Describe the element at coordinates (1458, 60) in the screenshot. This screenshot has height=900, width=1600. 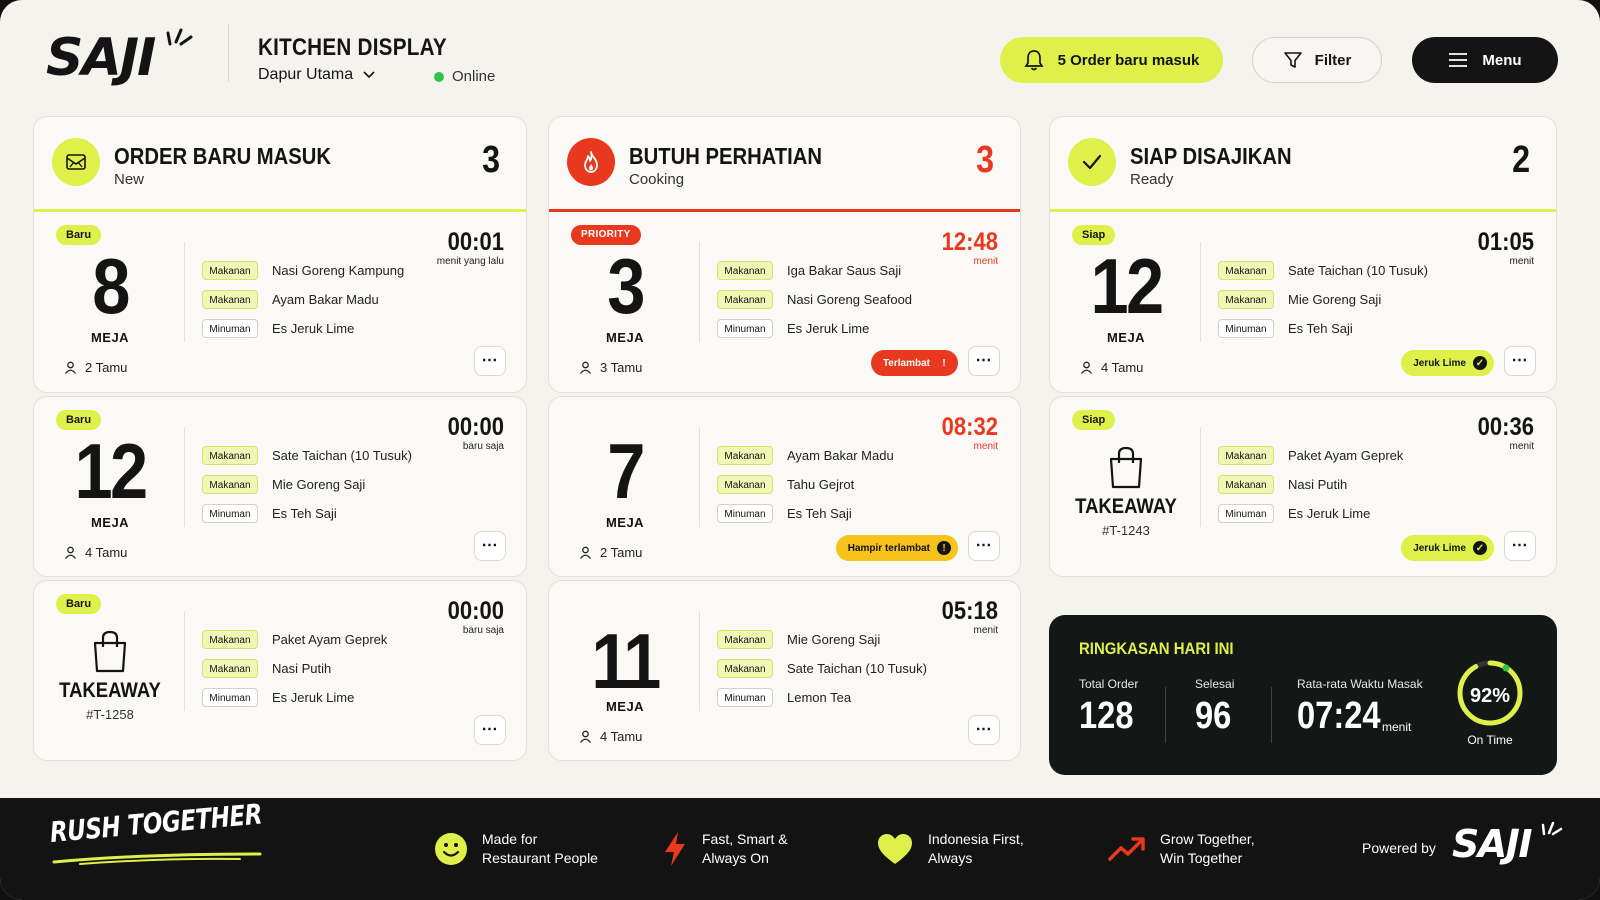
I see `hamburger-icon` at that location.